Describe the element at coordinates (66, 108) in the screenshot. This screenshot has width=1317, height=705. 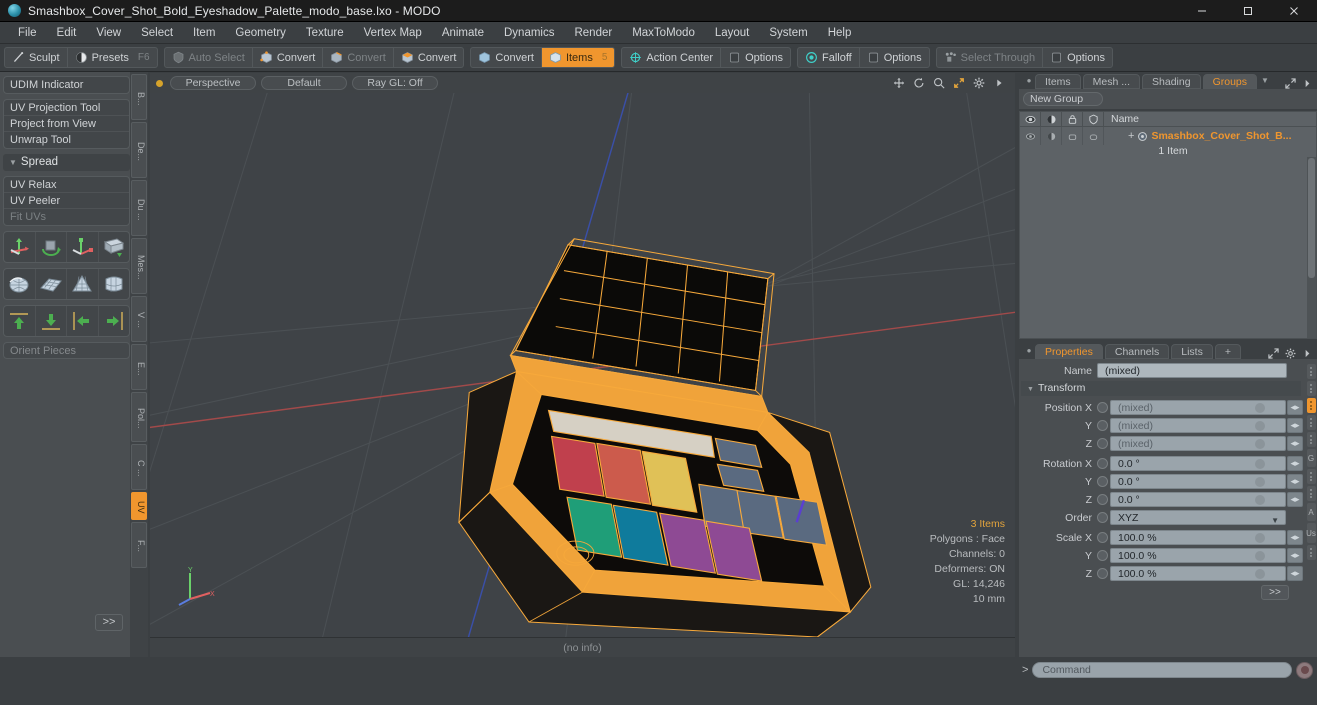
I see `uv-projection-tool-button: UV Projection Tool` at that location.